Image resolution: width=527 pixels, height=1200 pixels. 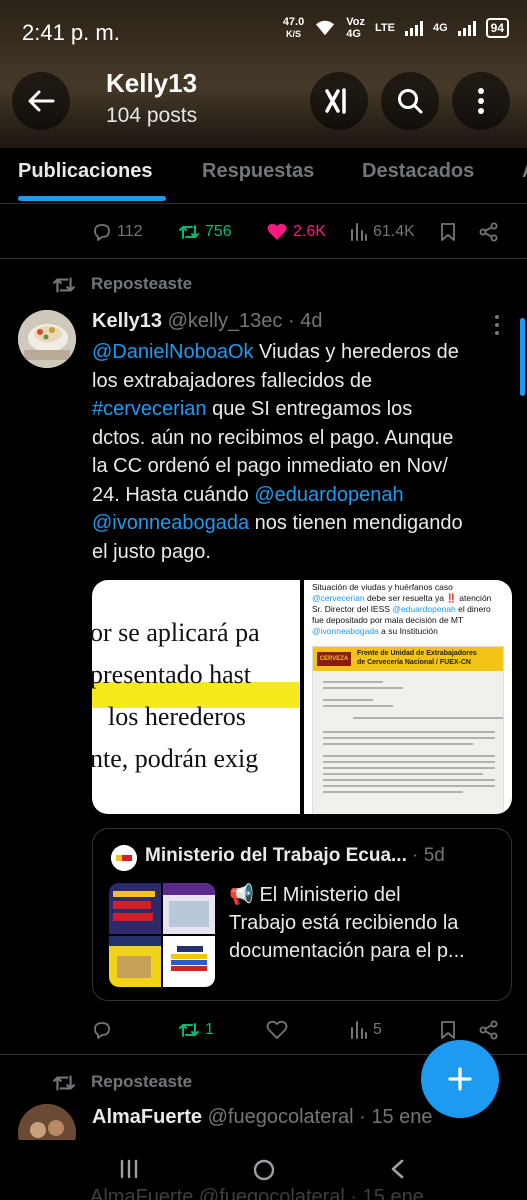 I want to click on voz-lte: Voz 4G, so click(x=355, y=28).